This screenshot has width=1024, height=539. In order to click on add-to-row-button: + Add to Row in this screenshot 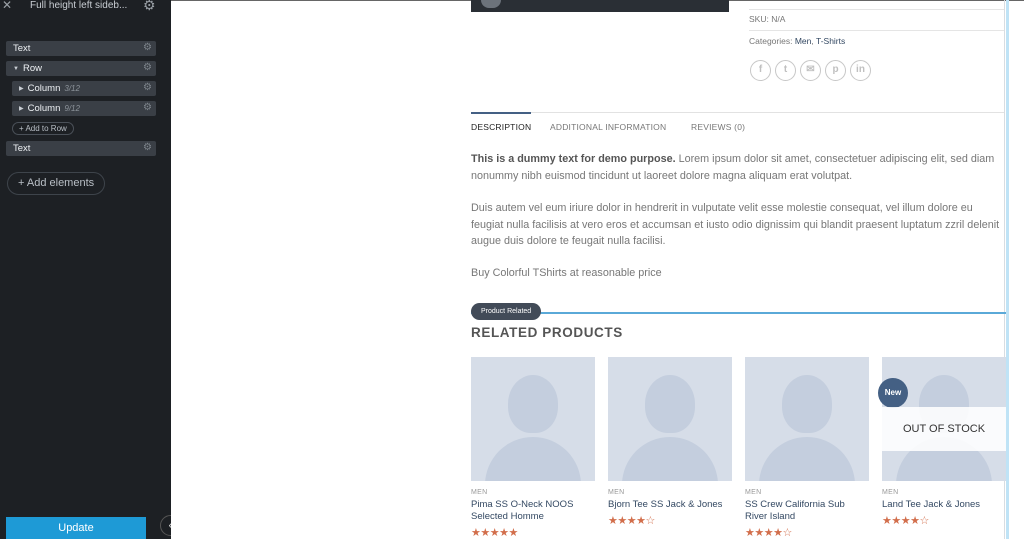, I will do `click(43, 128)`.